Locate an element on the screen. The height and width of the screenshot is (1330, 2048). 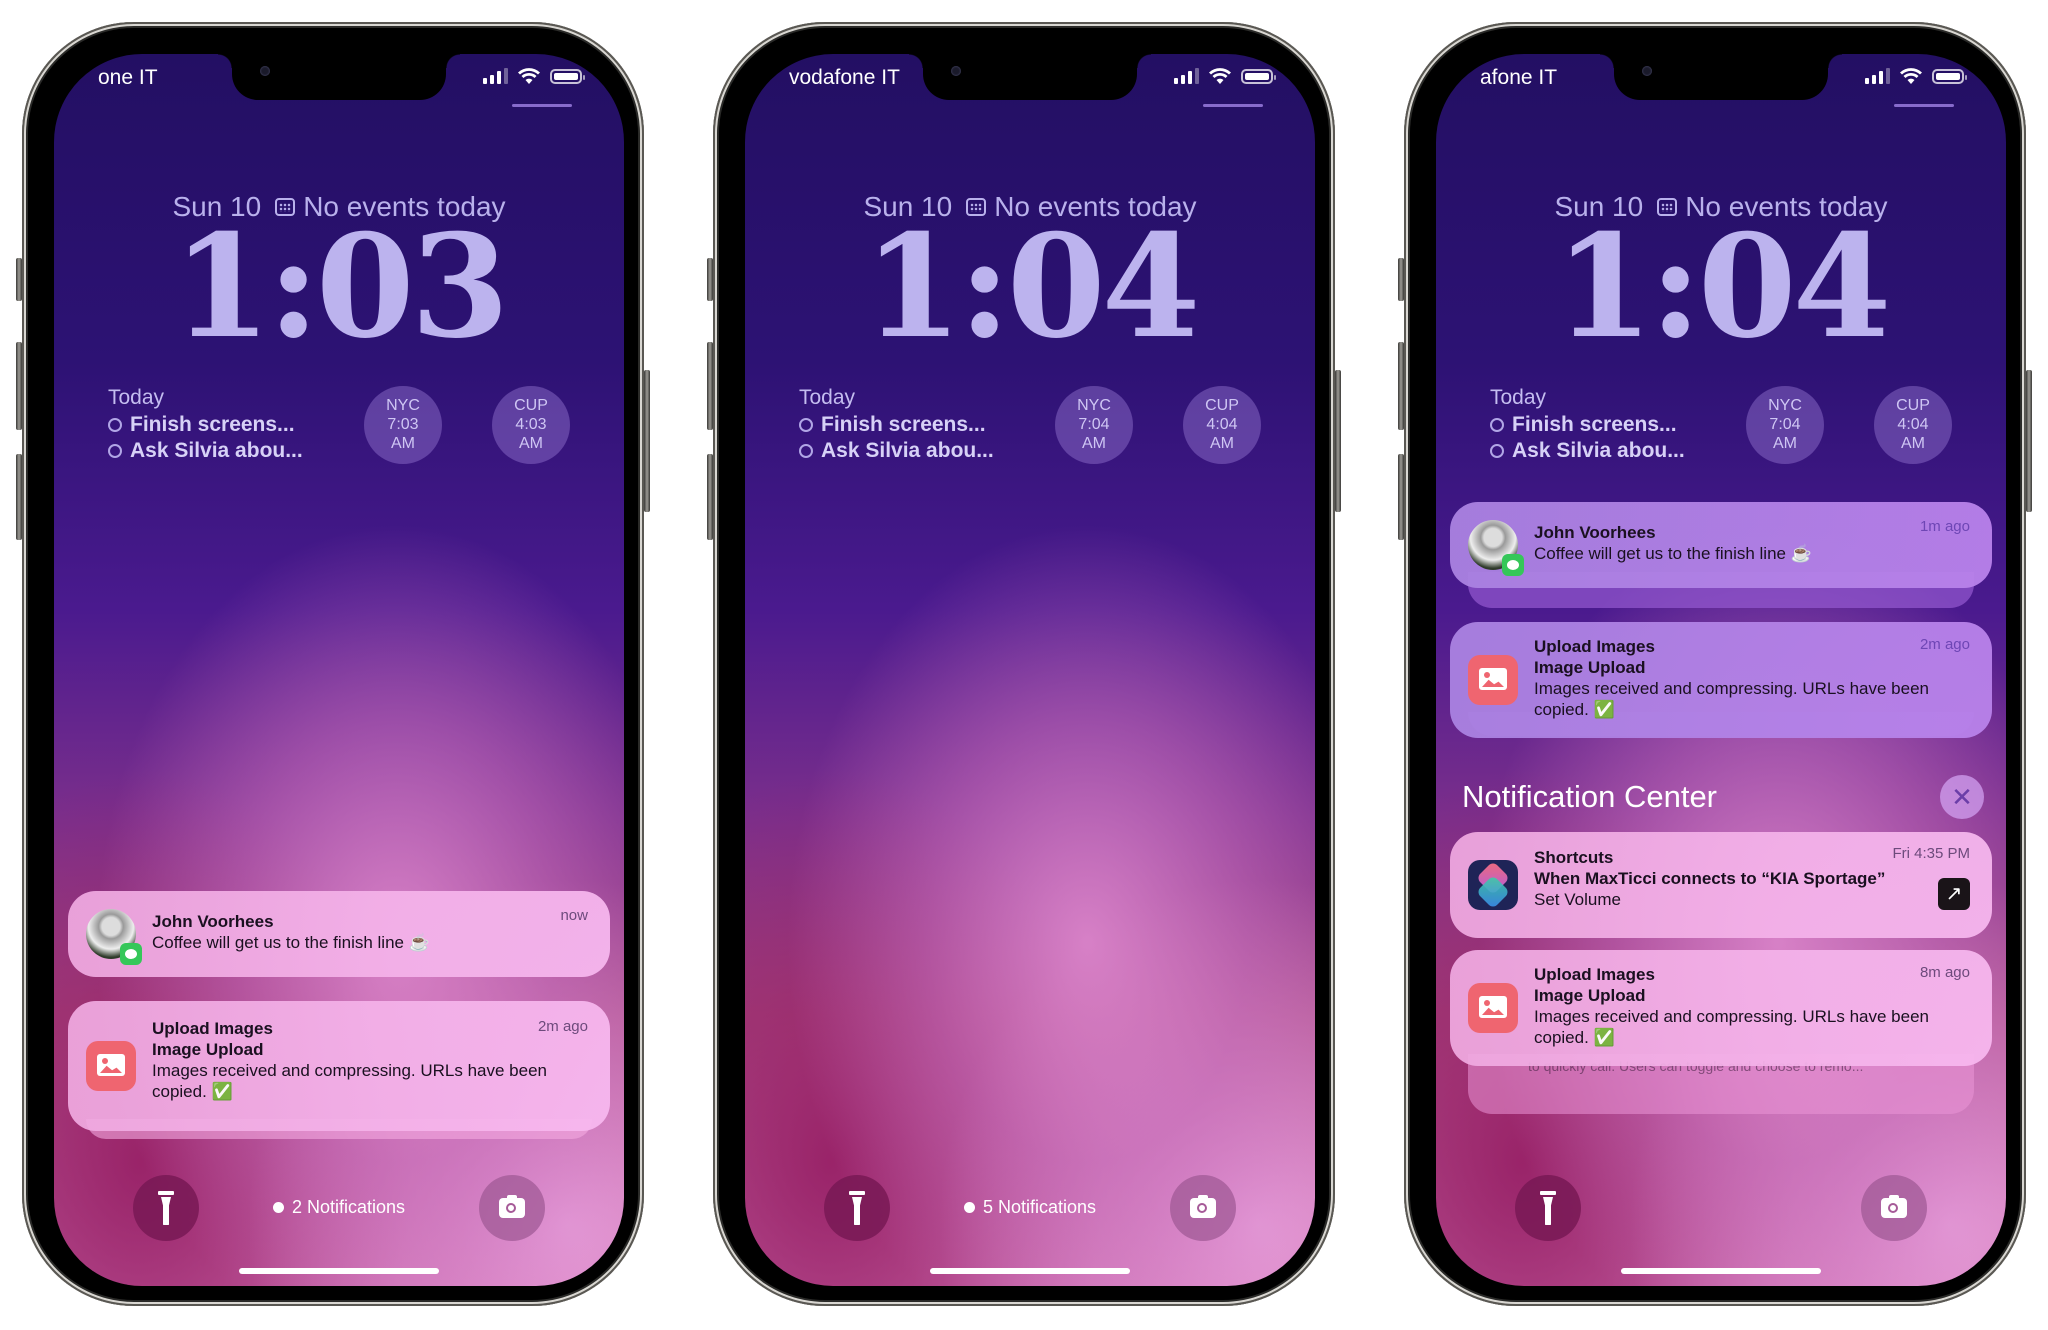
notification-time: Fri 4:35 PM is located at coordinates (1931, 853).